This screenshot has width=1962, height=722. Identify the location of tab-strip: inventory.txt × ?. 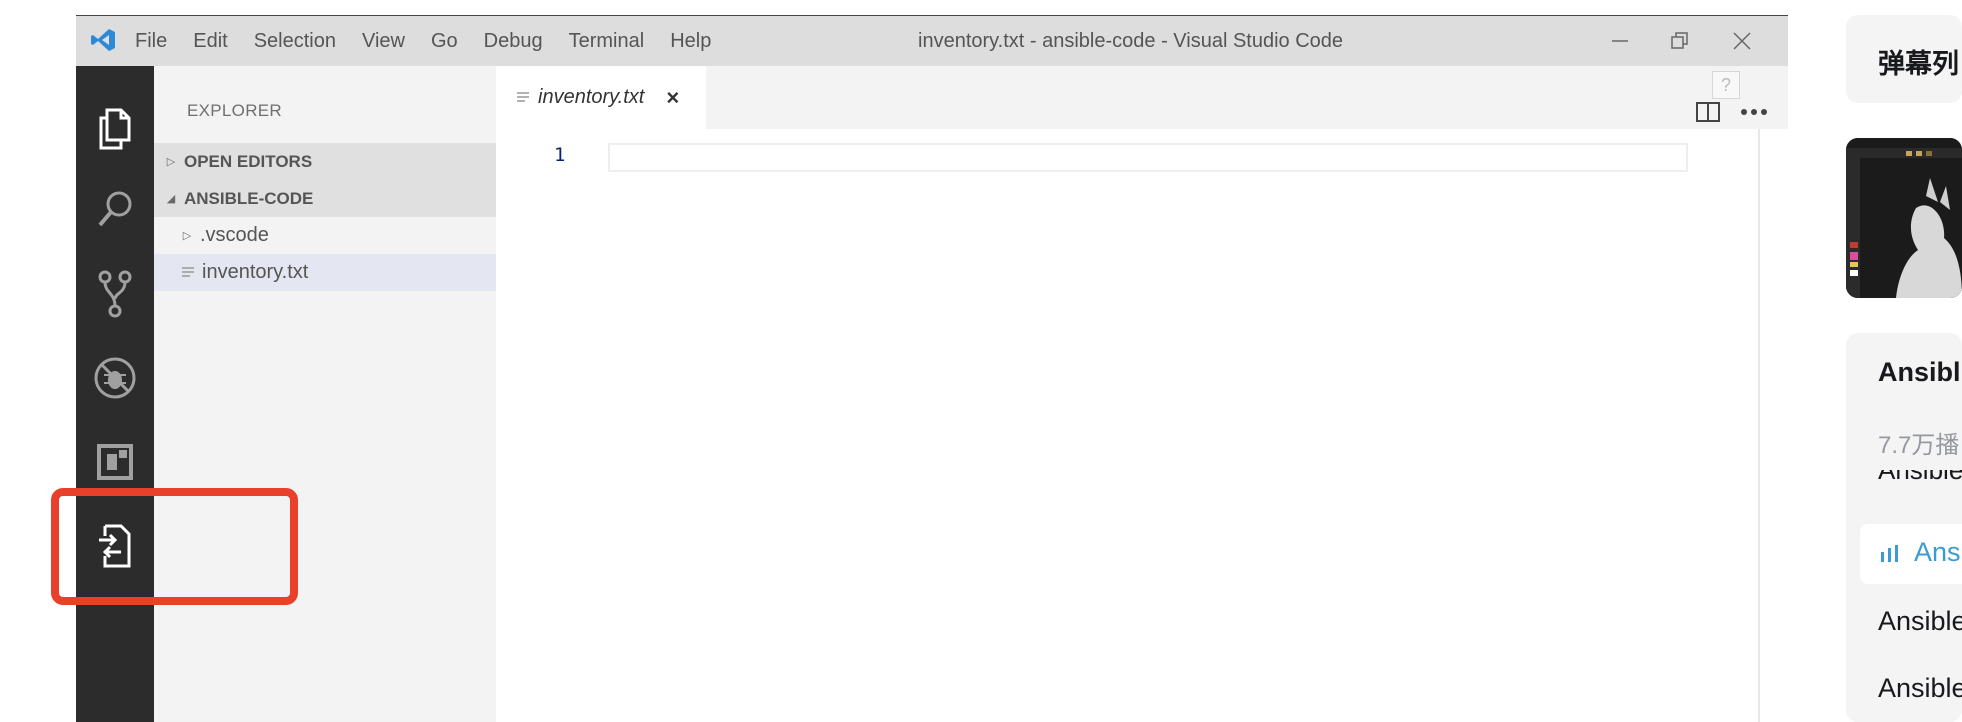
(1142, 97).